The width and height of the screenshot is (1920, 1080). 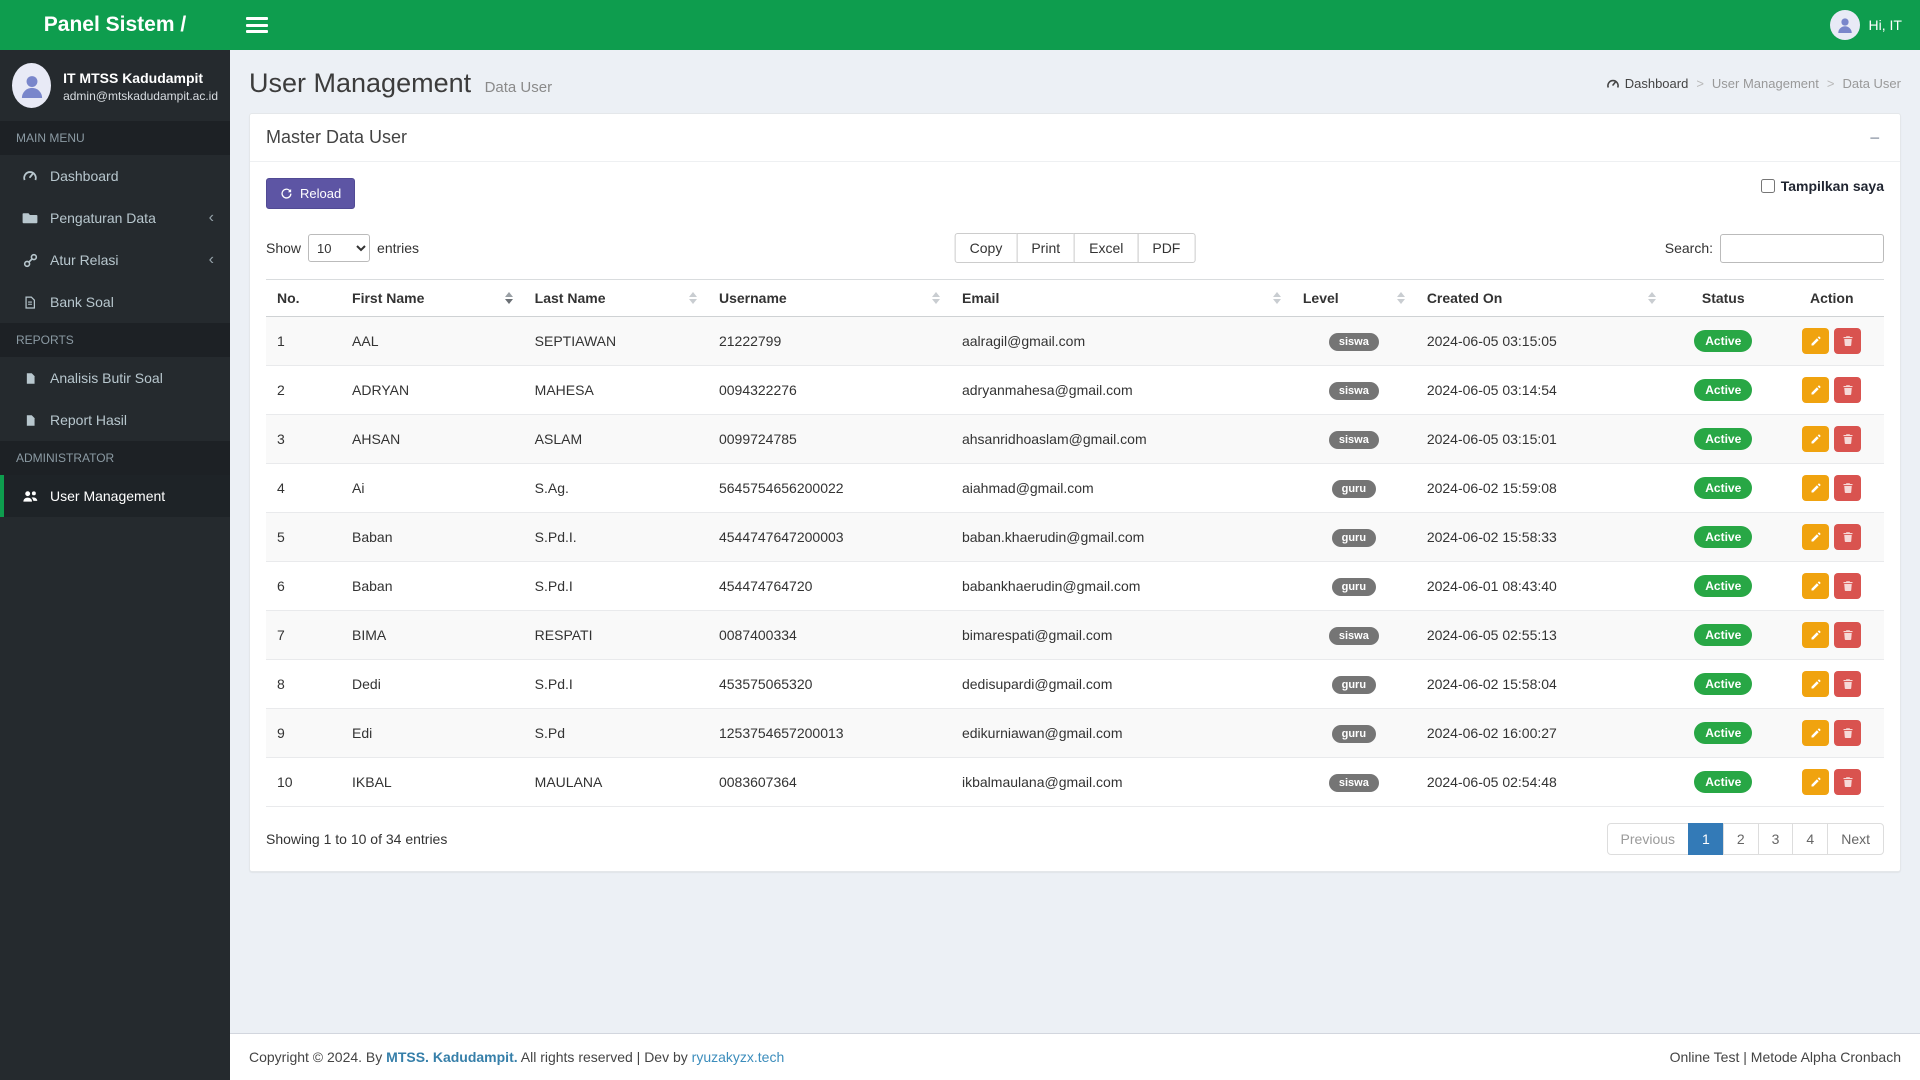 I want to click on cell-first-name: Baban, so click(x=432, y=537).